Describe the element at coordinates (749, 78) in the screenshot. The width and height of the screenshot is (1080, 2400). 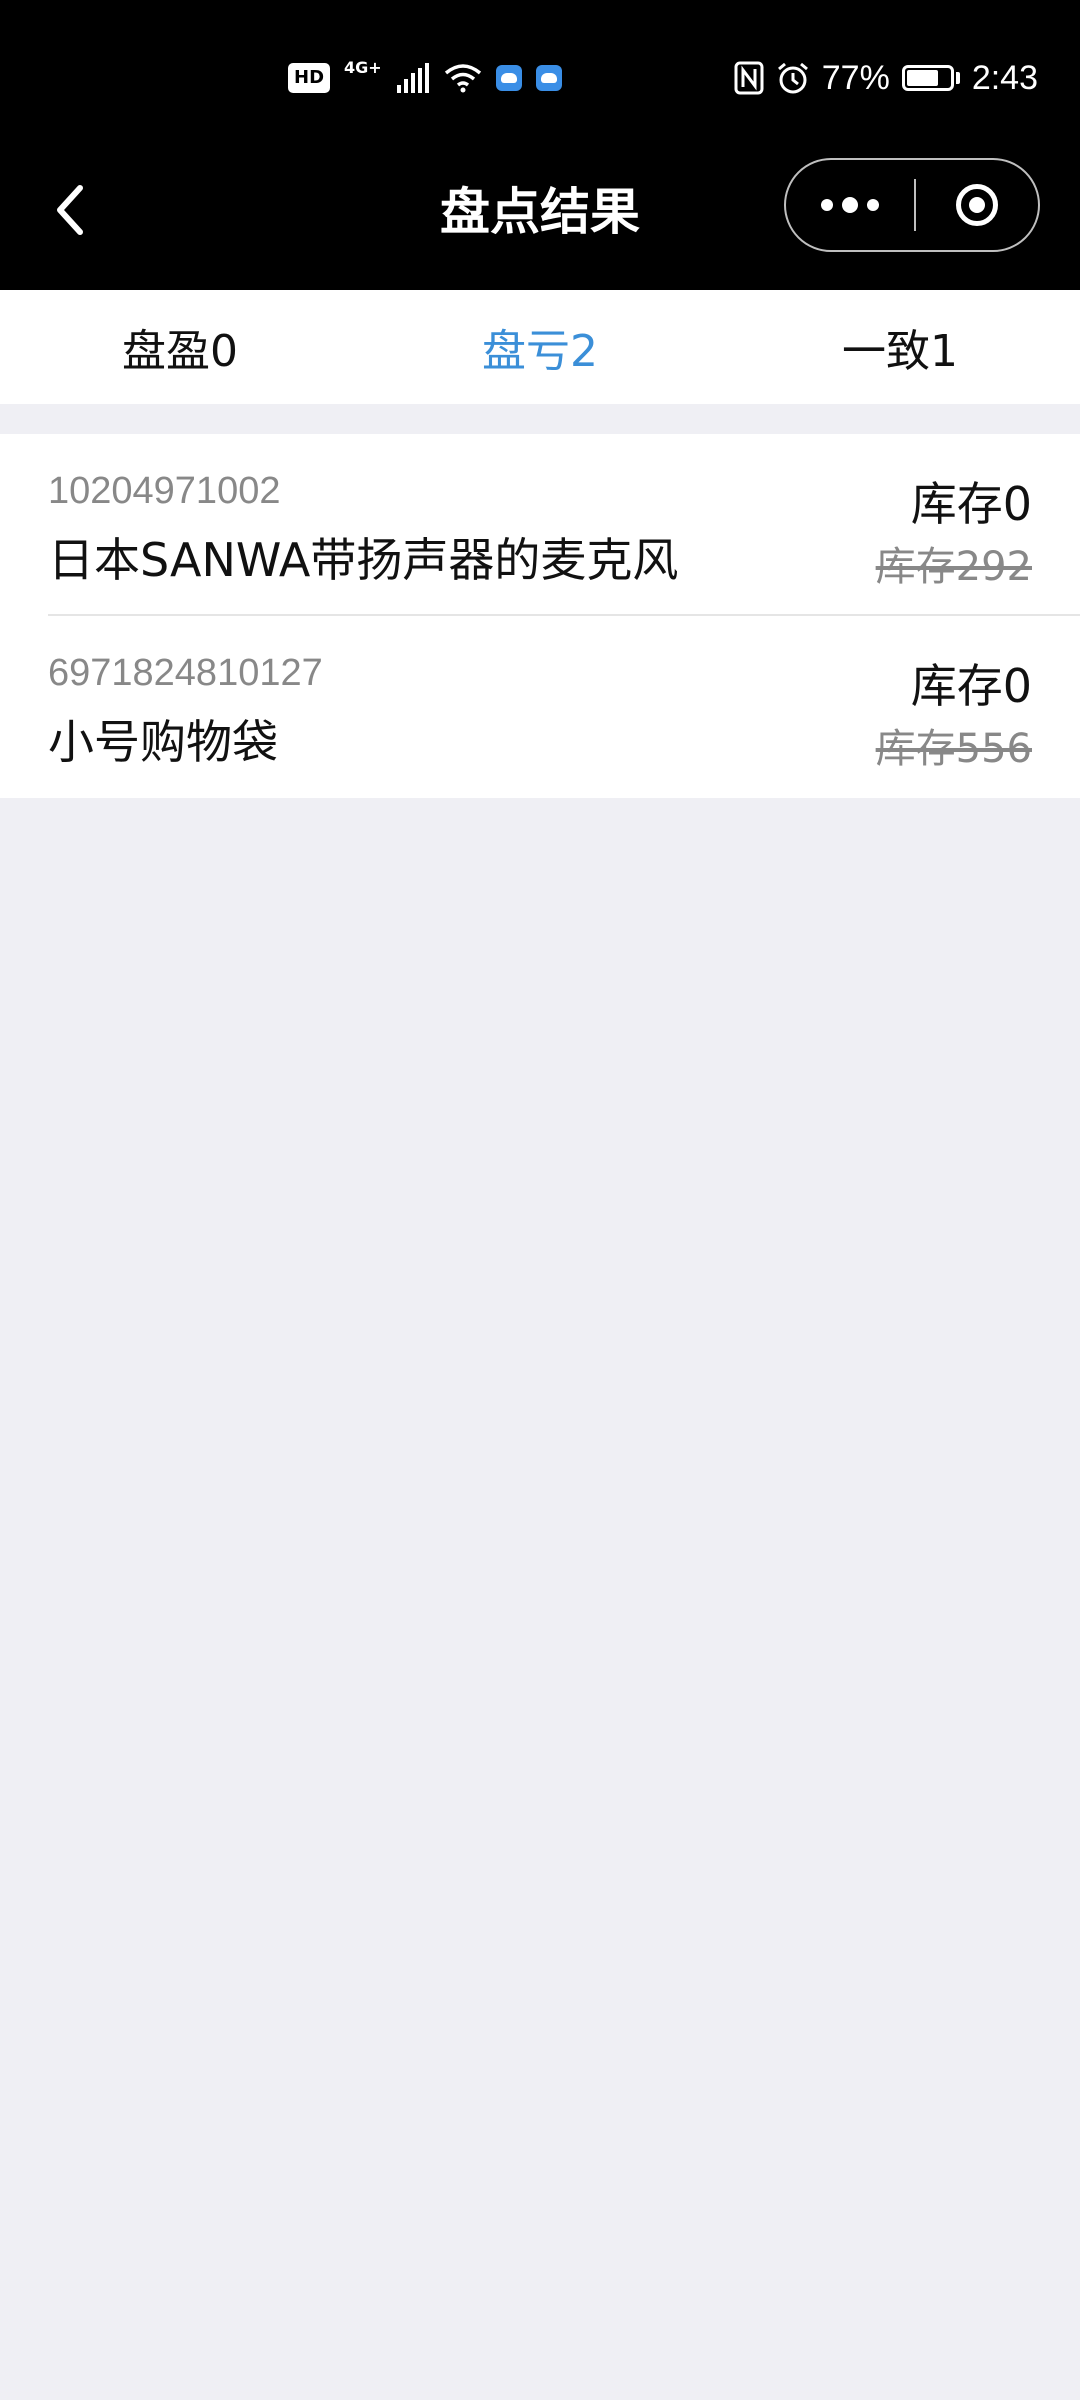
I see `nfc-icon` at that location.